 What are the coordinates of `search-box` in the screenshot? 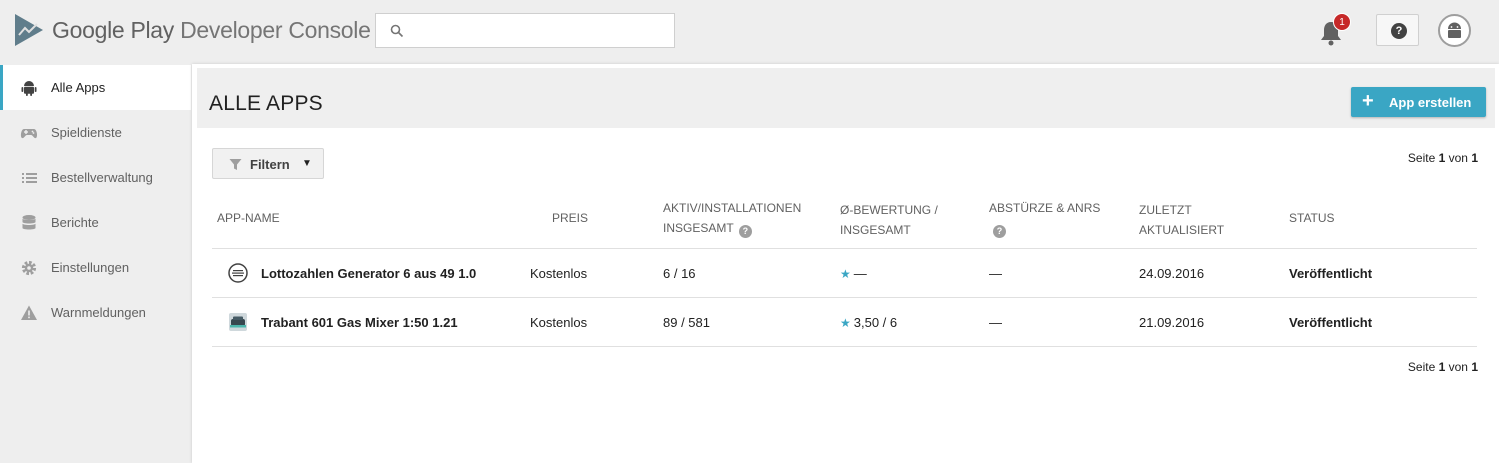 It's located at (525, 30).